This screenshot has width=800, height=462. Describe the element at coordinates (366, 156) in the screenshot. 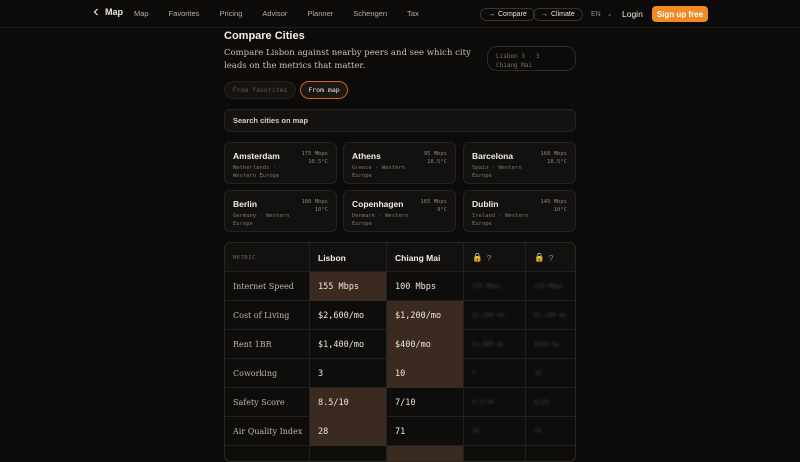

I see `city-name: Athens` at that location.